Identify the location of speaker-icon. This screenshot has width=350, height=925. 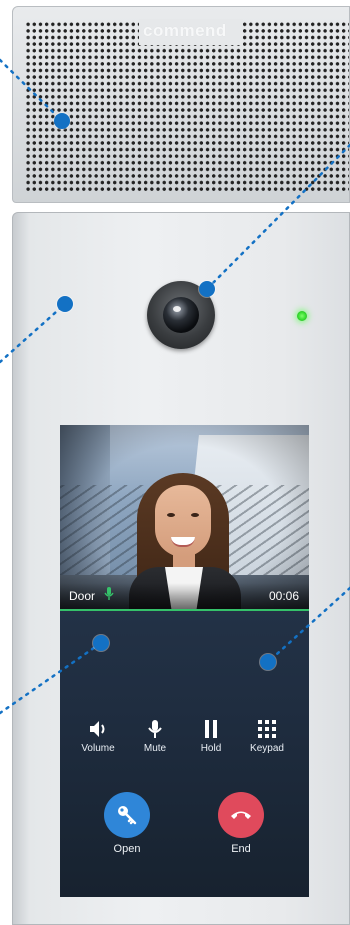
(97, 729).